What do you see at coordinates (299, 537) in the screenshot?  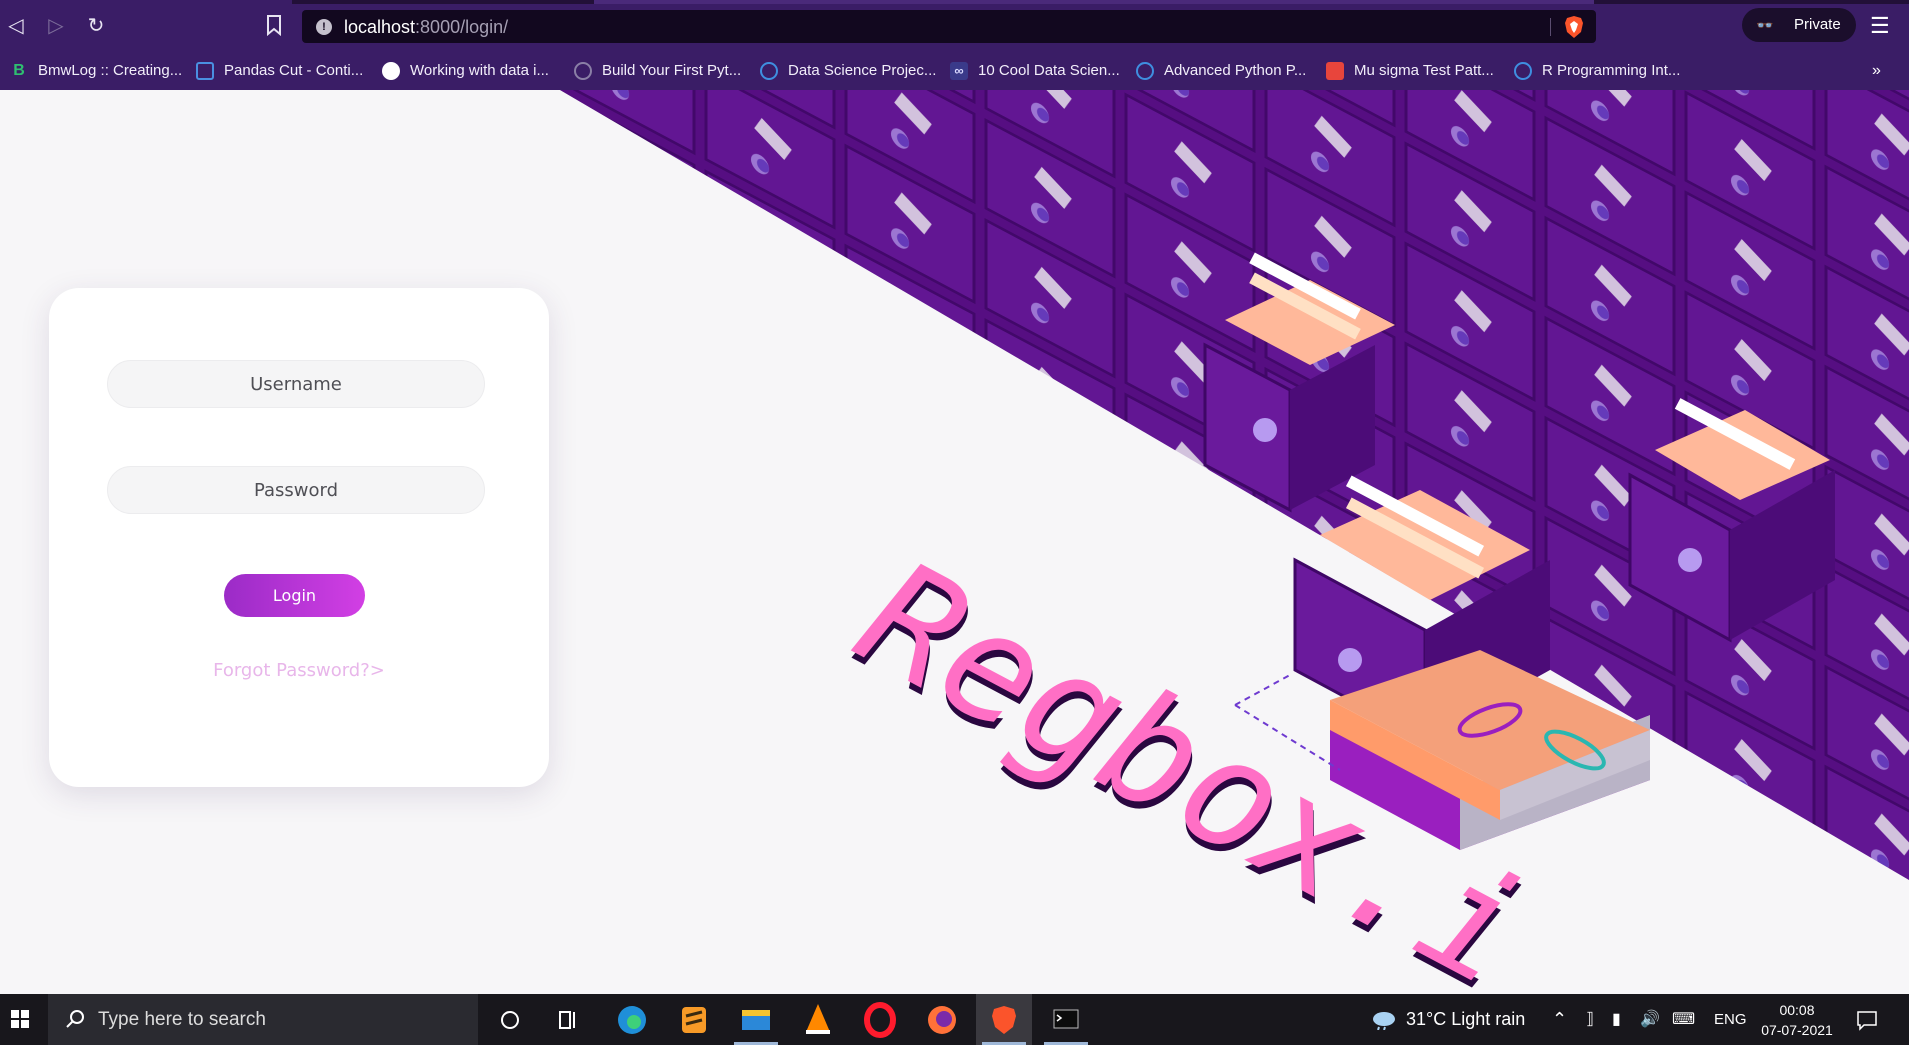 I see `login-card: Login Forgot Password?>` at bounding box center [299, 537].